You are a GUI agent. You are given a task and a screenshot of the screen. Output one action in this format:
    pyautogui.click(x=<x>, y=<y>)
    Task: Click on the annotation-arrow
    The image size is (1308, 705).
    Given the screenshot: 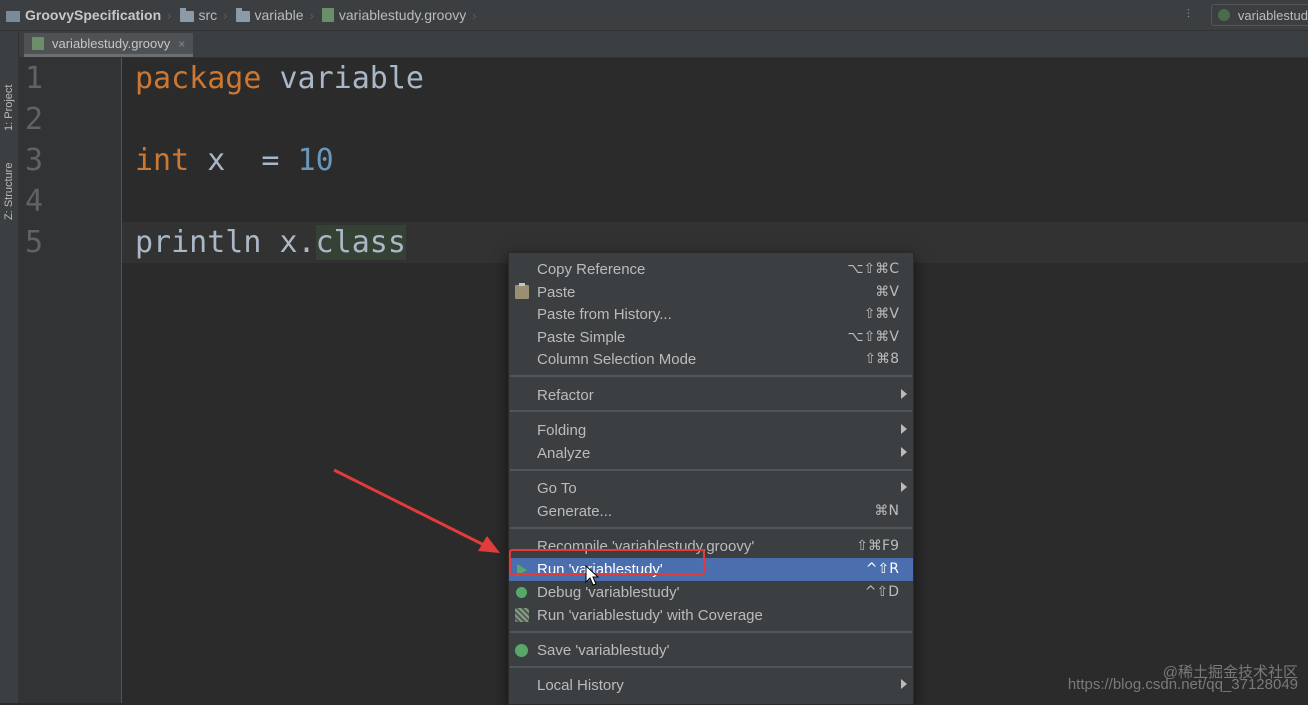 What is the action you would take?
    pyautogui.click(x=416, y=510)
    